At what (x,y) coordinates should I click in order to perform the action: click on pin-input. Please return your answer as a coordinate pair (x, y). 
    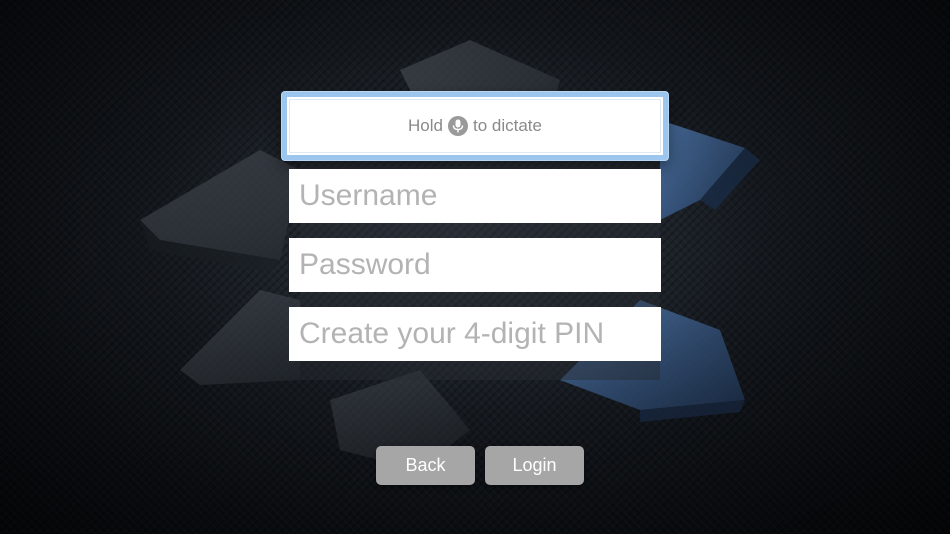
    Looking at the image, I should click on (475, 334).